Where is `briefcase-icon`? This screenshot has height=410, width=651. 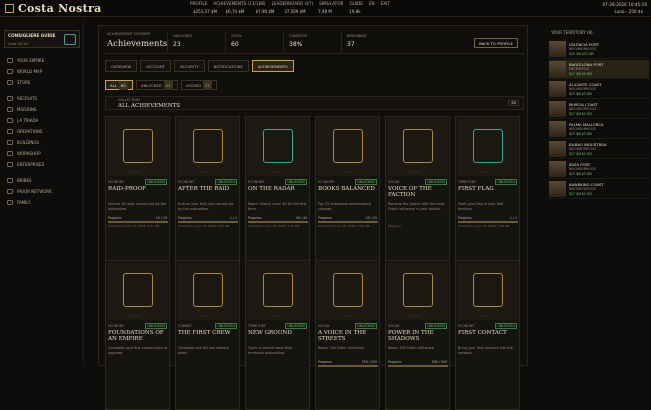 briefcase-icon is located at coordinates (10, 164).